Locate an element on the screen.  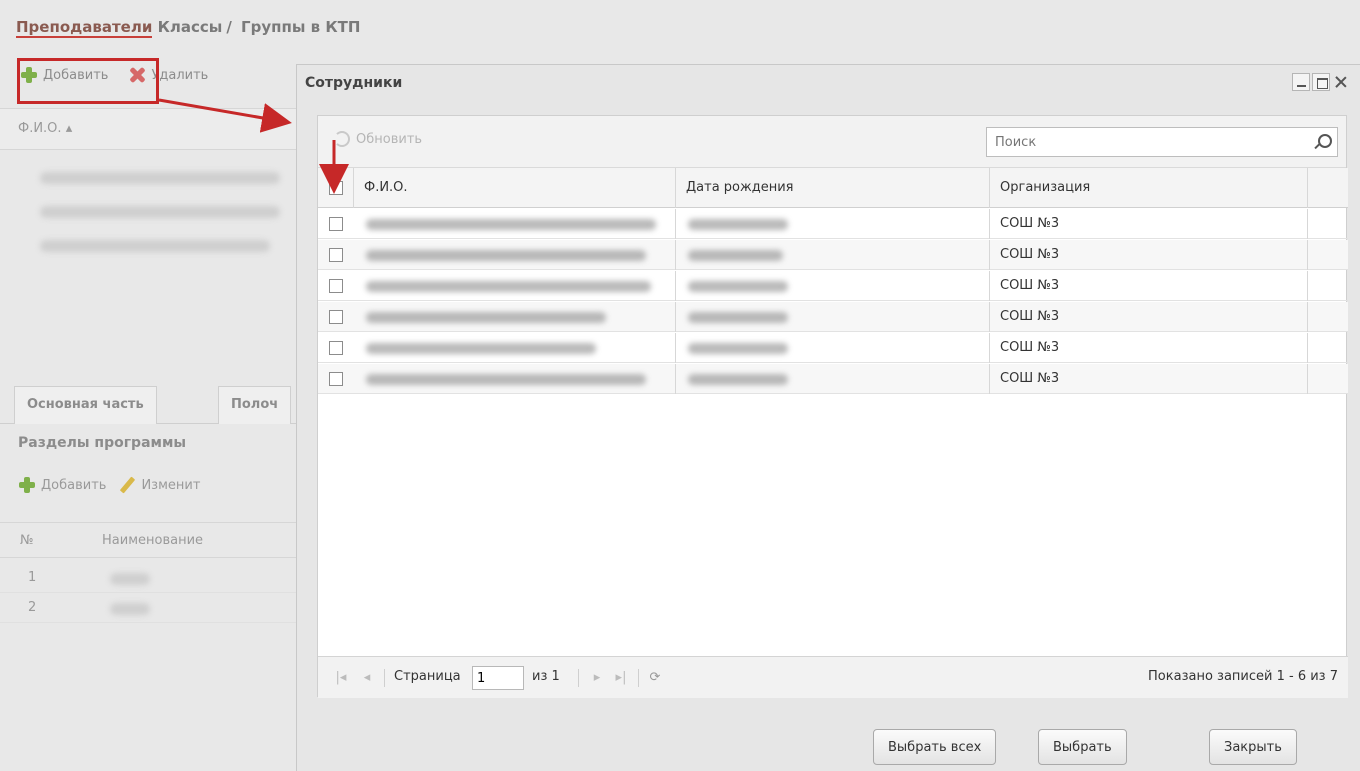
page-number-input is located at coordinates (498, 678).